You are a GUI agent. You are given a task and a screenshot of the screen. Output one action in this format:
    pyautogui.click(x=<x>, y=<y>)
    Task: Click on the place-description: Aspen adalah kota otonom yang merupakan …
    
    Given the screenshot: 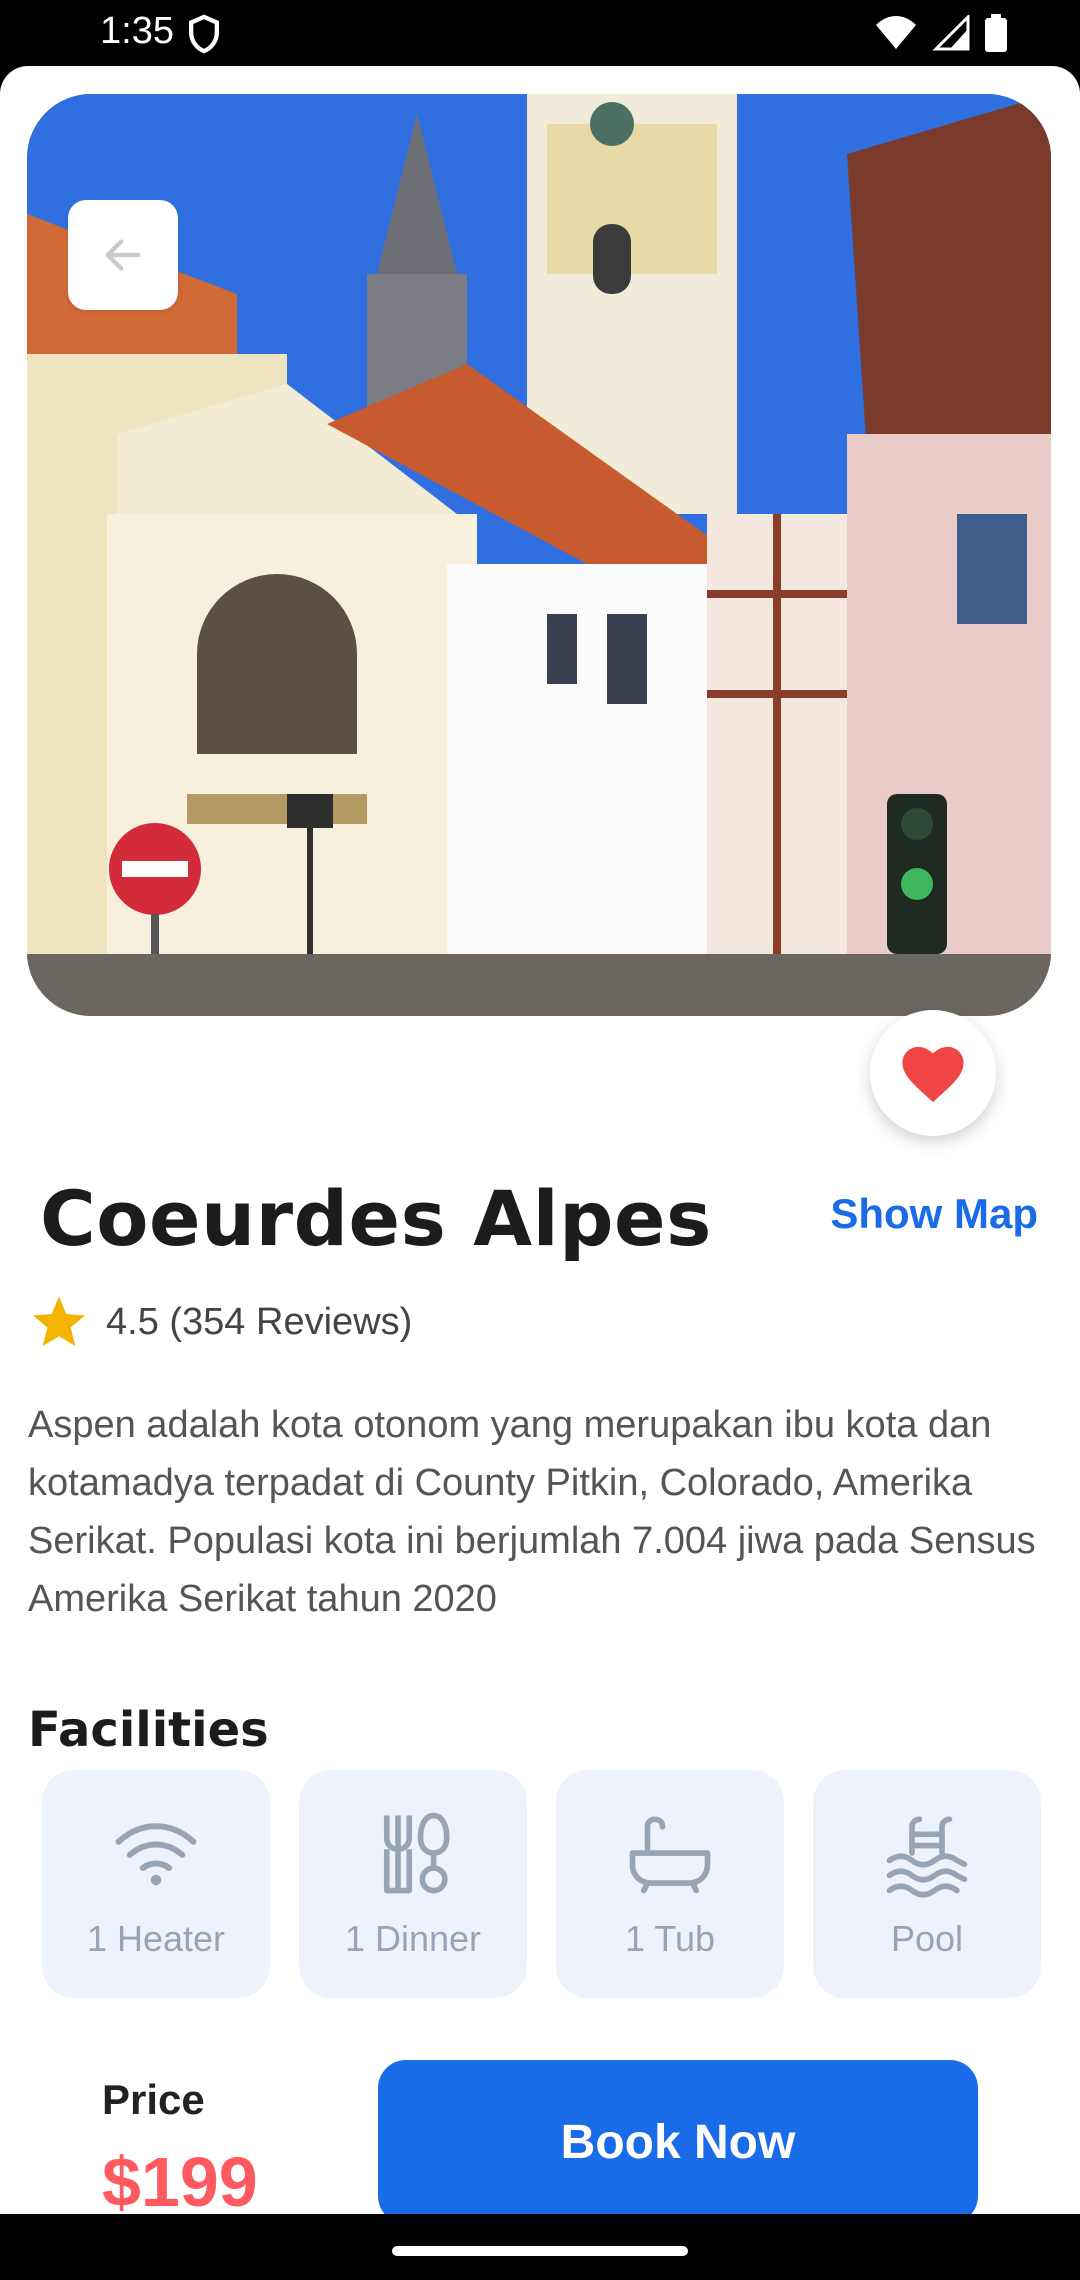 What is the action you would take?
    pyautogui.click(x=532, y=1512)
    